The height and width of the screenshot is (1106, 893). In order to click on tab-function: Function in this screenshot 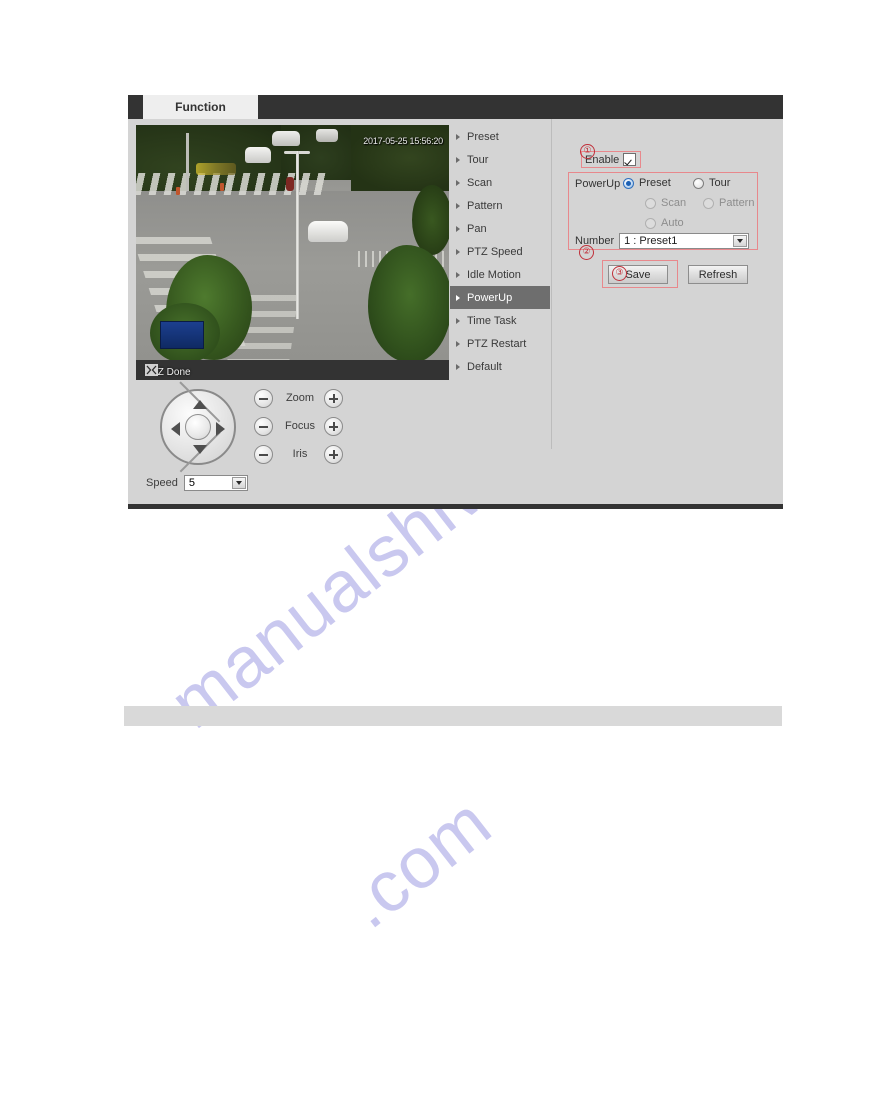, I will do `click(200, 107)`.